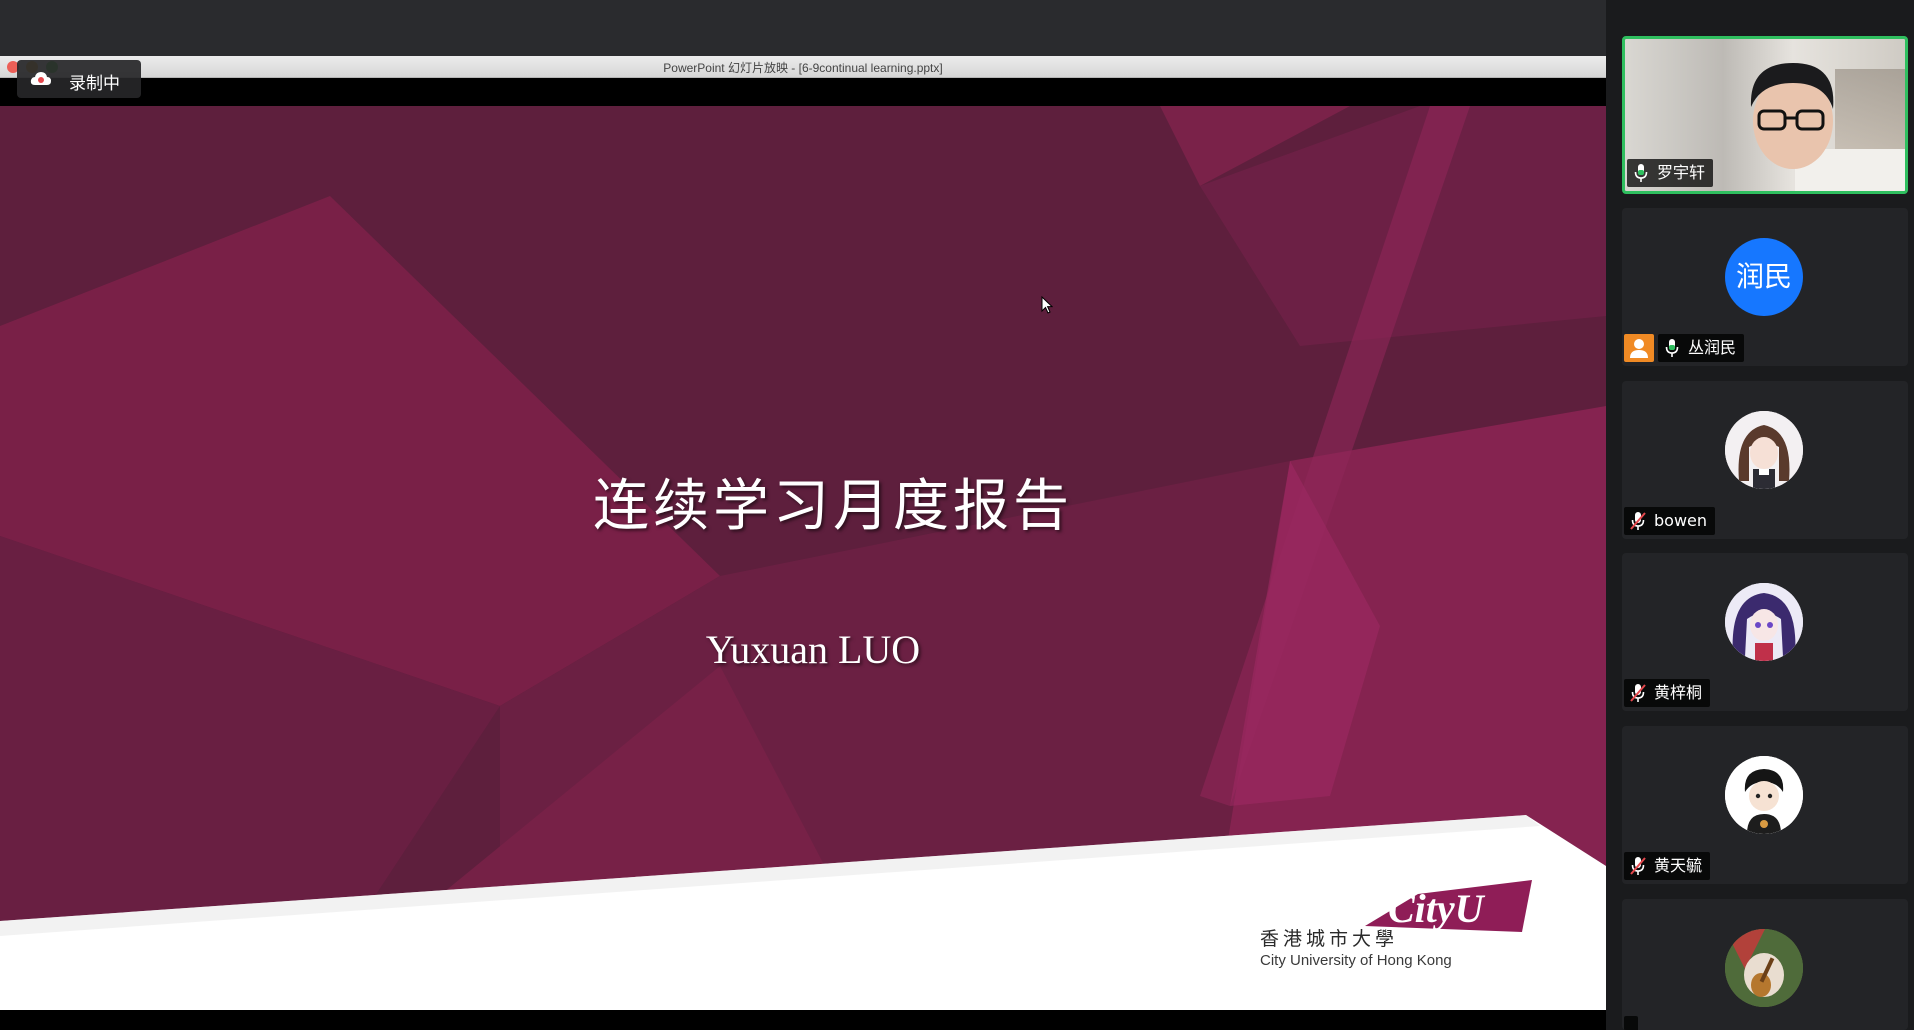 This screenshot has height=1030, width=1914. What do you see at coordinates (1765, 115) in the screenshot?
I see `participant-tile: 罗宇轩` at bounding box center [1765, 115].